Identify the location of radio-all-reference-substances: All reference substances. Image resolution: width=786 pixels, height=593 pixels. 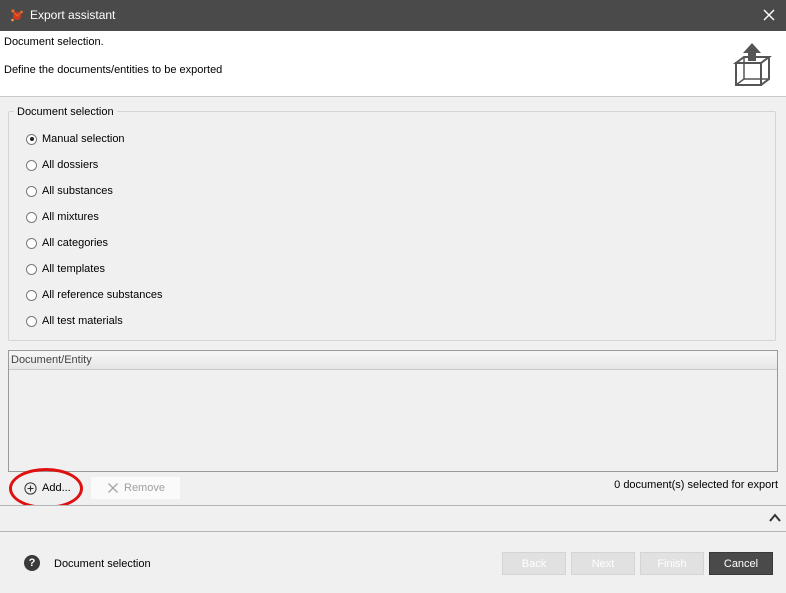
(94, 295).